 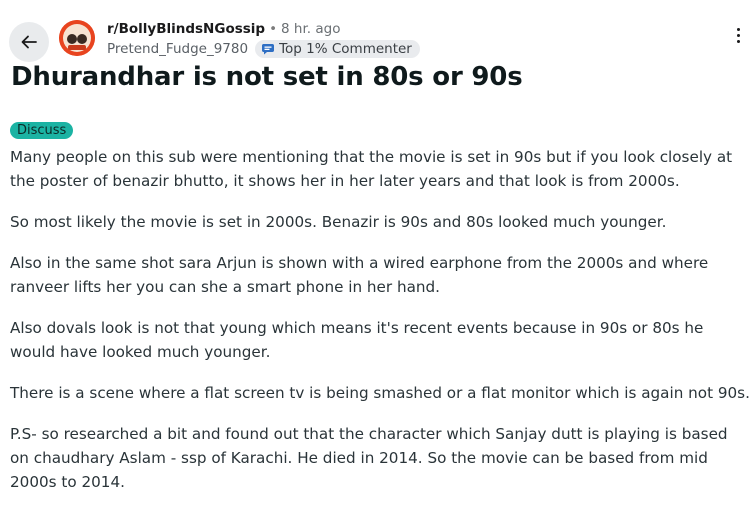 What do you see at coordinates (267, 77) in the screenshot?
I see `post-title: Dhurandhar is not set in 80s or 90s` at bounding box center [267, 77].